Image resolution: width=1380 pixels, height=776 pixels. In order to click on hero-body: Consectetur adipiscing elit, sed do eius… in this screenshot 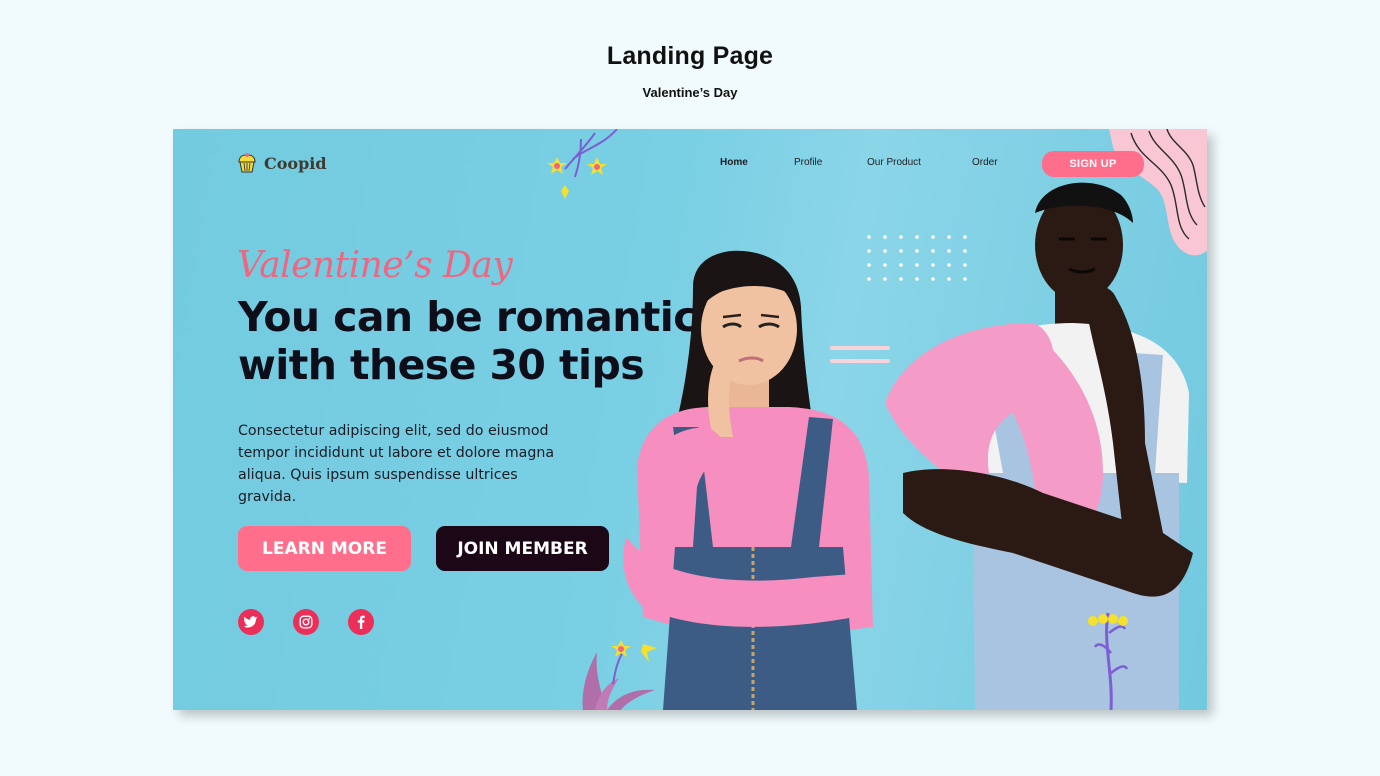, I will do `click(408, 464)`.